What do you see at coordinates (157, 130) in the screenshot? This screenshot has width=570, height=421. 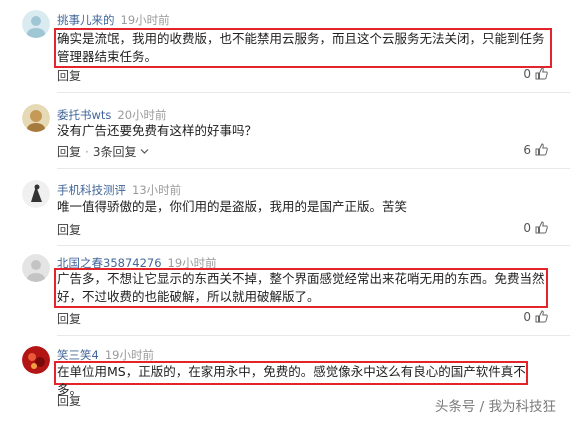 I see `comment-text: 没有广告还要免费有这样的好事吗？` at bounding box center [157, 130].